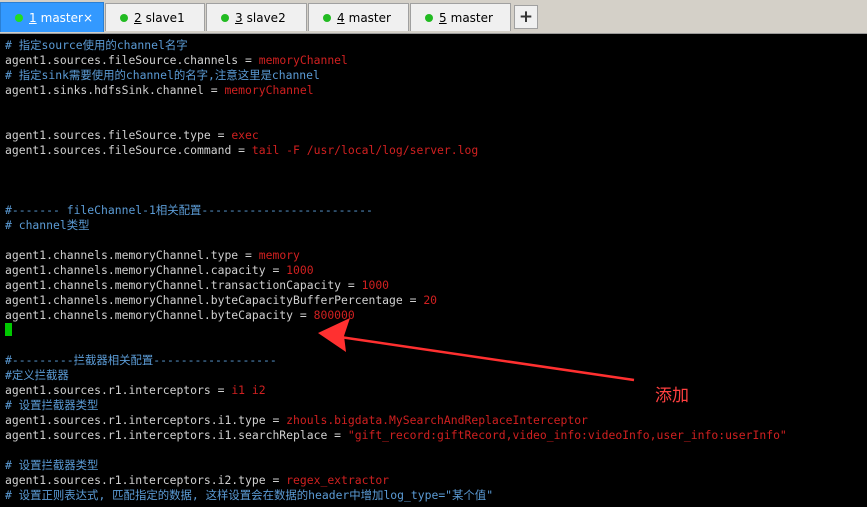  What do you see at coordinates (88, 18) in the screenshot?
I see `close-icon: ×` at bounding box center [88, 18].